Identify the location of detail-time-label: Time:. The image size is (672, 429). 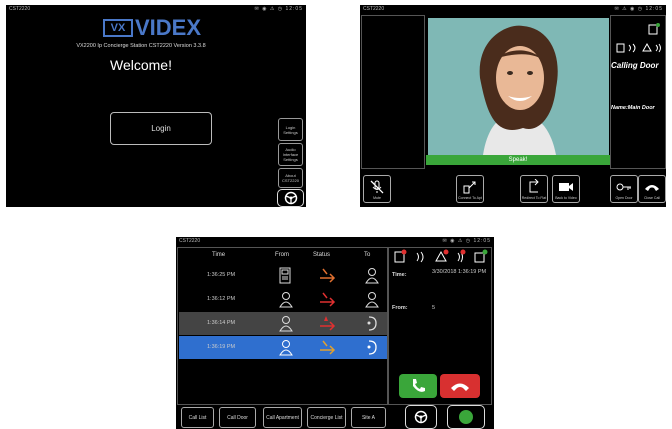
(399, 275).